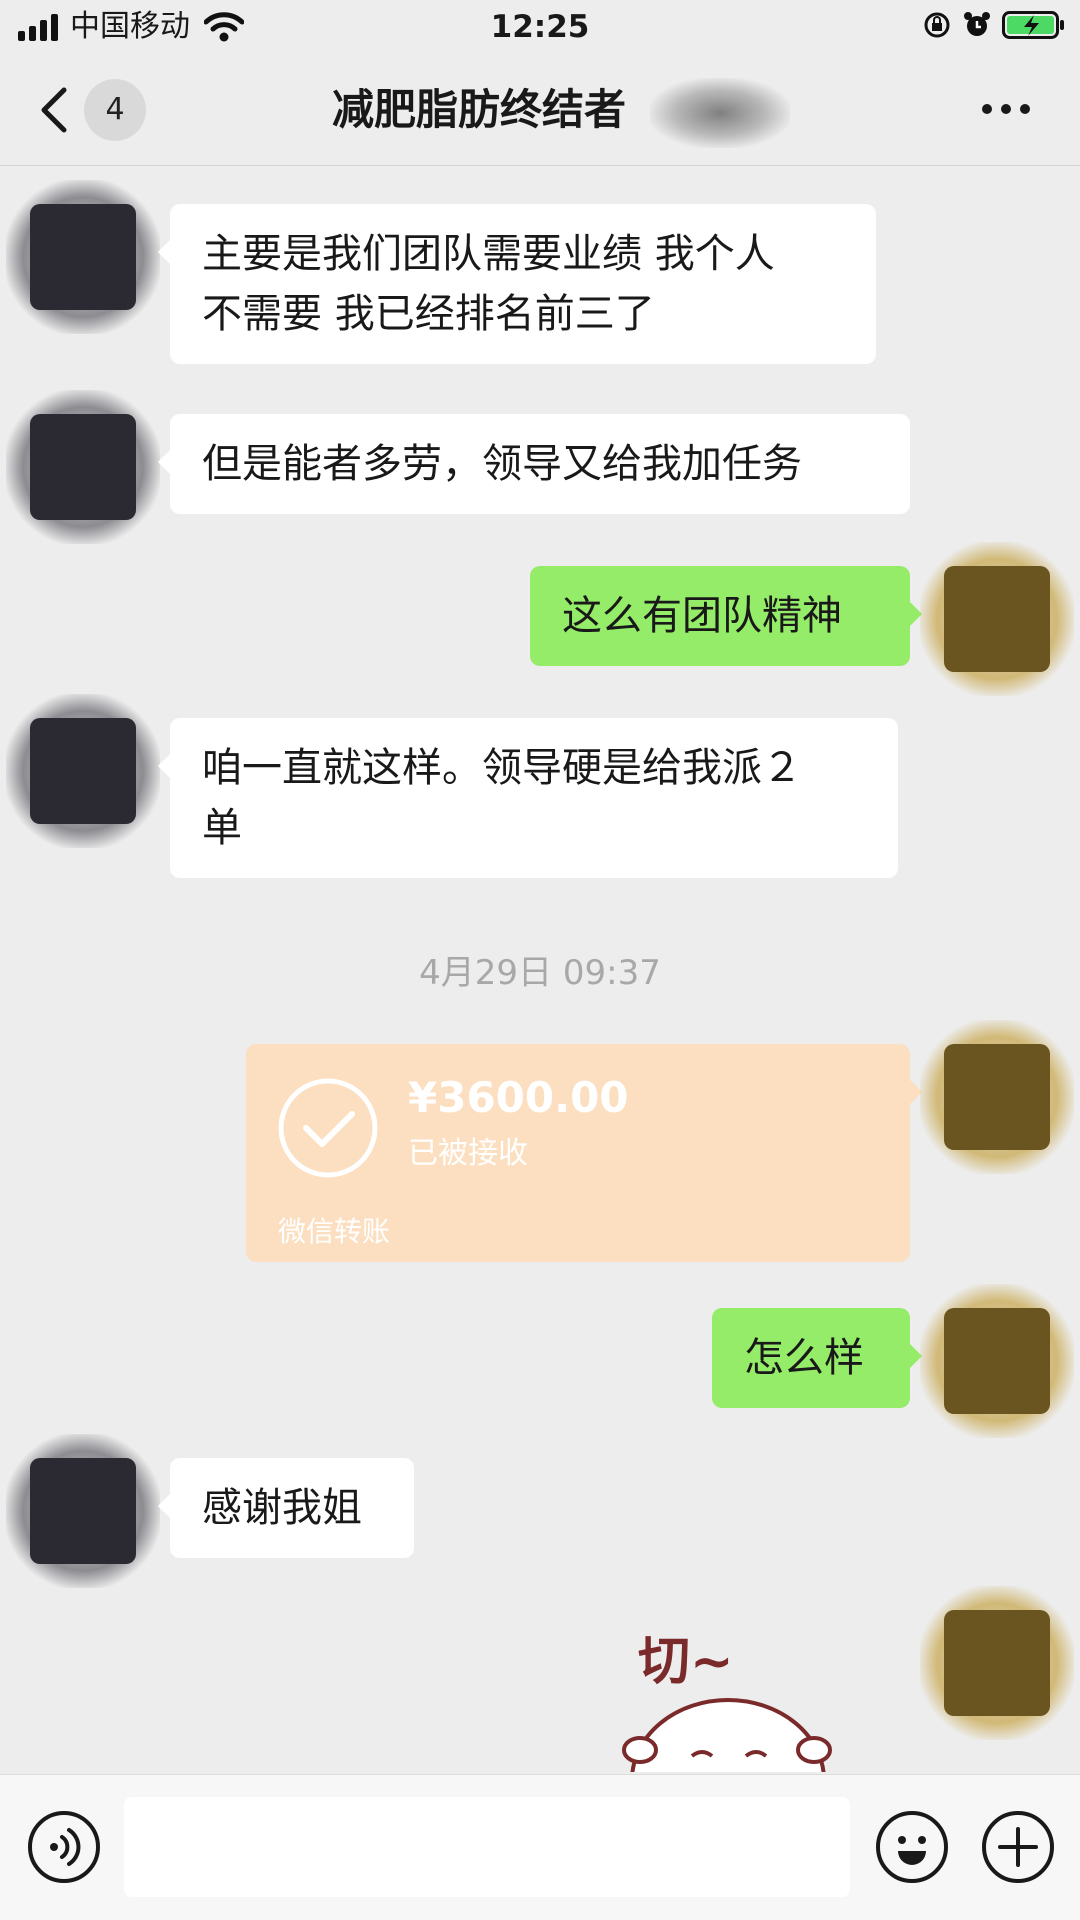 The width and height of the screenshot is (1080, 1920). What do you see at coordinates (54, 110) in the screenshot?
I see `back-chevron-icon` at bounding box center [54, 110].